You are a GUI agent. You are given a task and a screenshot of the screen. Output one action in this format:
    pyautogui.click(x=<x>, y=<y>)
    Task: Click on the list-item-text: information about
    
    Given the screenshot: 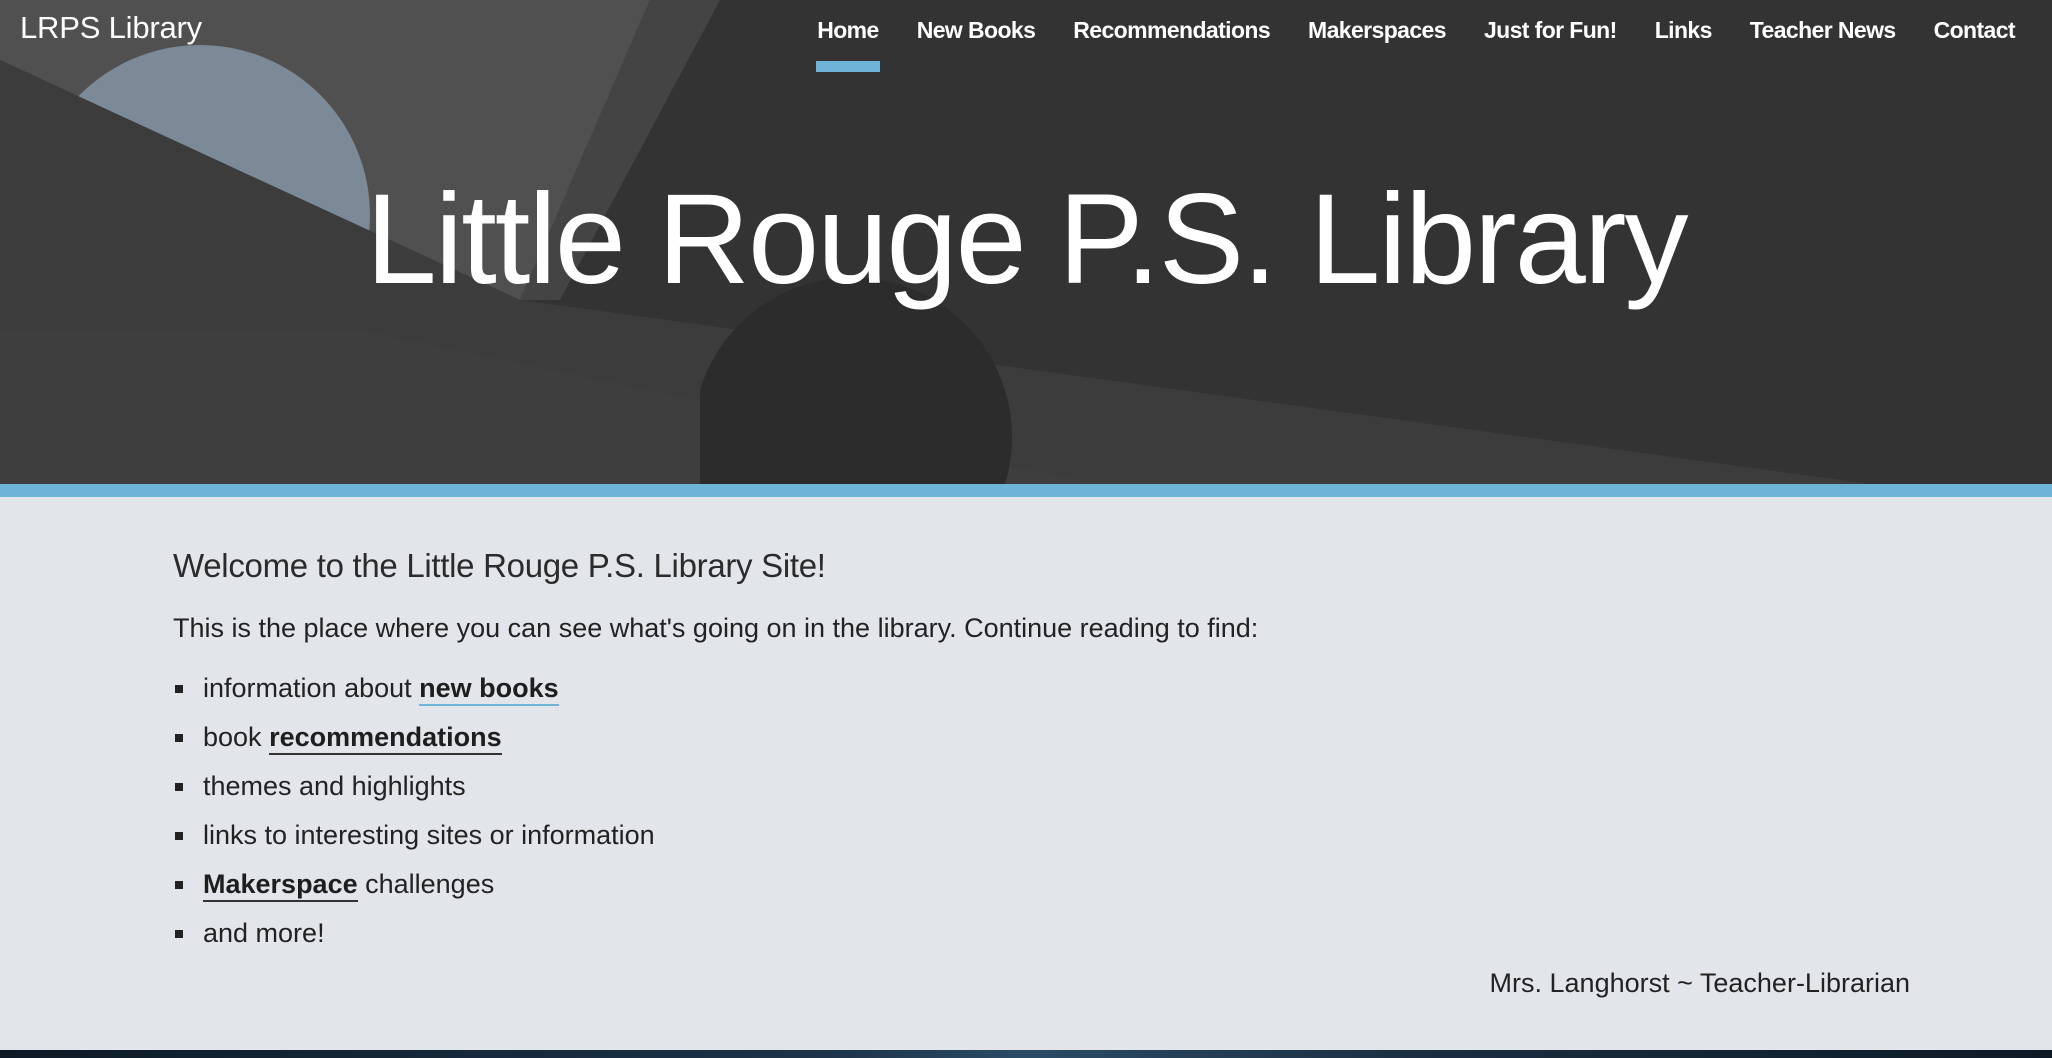 What is the action you would take?
    pyautogui.click(x=311, y=688)
    